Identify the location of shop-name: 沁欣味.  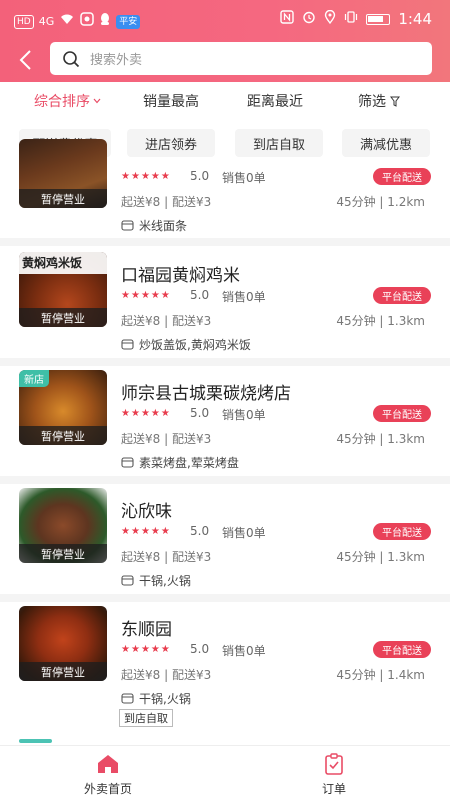
(146, 512).